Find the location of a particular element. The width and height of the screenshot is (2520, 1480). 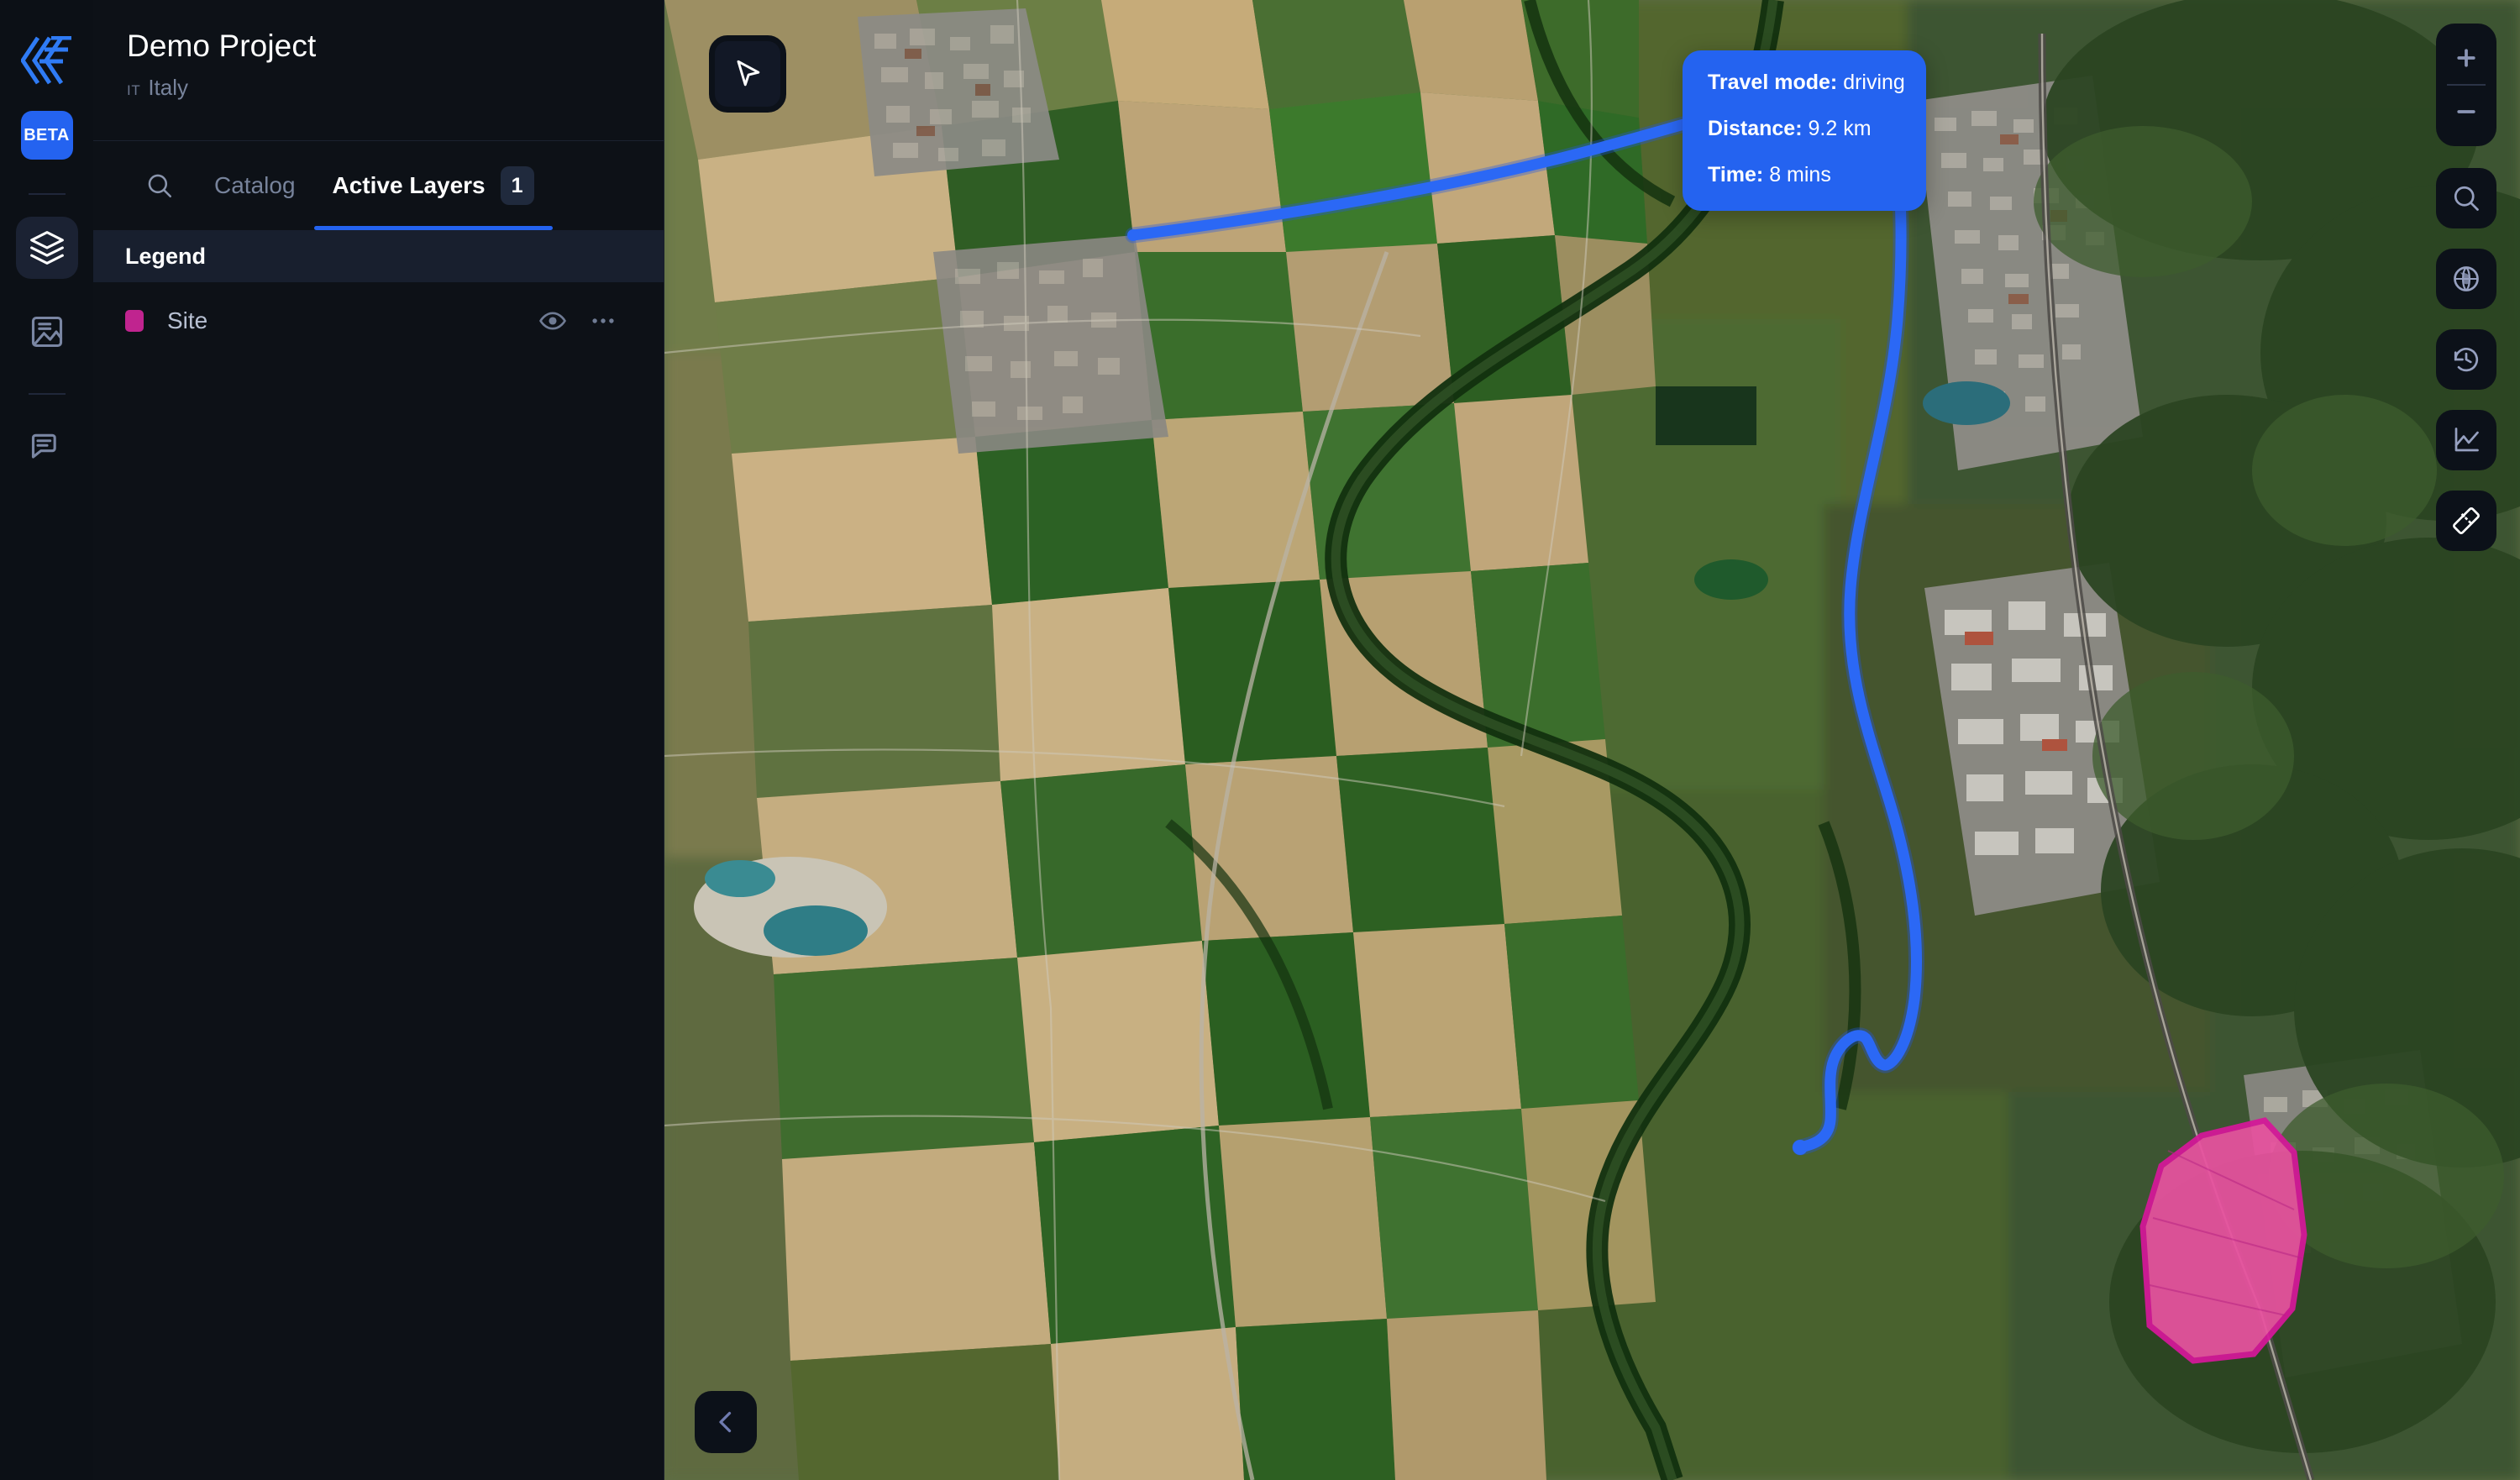

map-tool-history is located at coordinates (2466, 359).